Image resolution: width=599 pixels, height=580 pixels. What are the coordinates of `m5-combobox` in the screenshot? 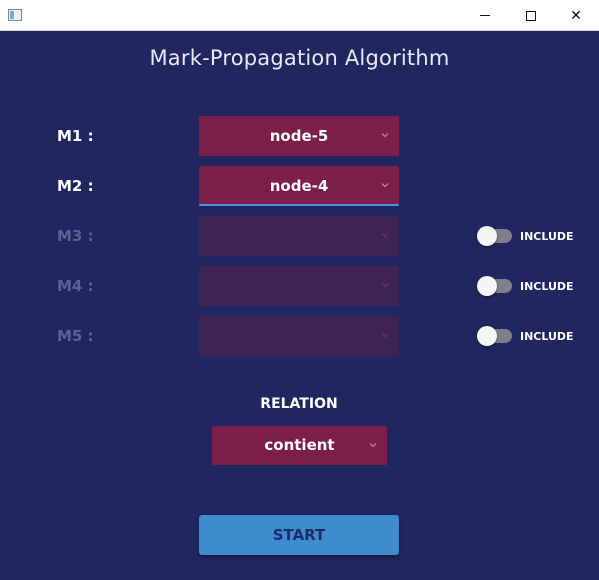 It's located at (299, 336).